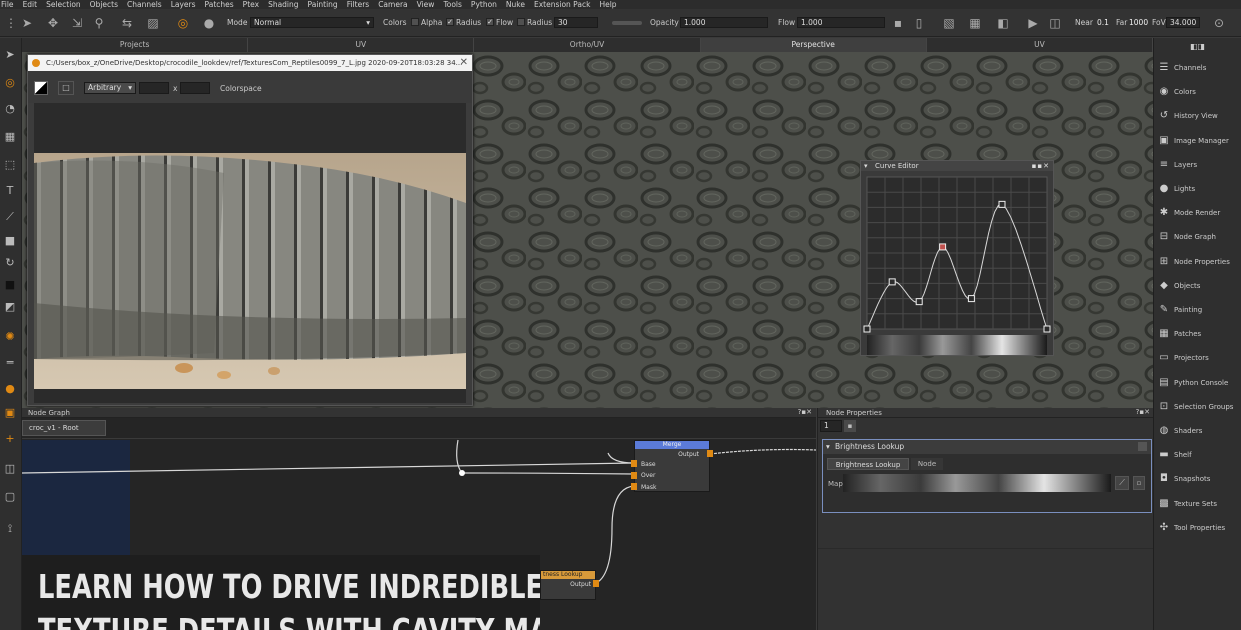  What do you see at coordinates (1199, 358) in the screenshot?
I see `panel-item-projectors: ▭ Projectors` at bounding box center [1199, 358].